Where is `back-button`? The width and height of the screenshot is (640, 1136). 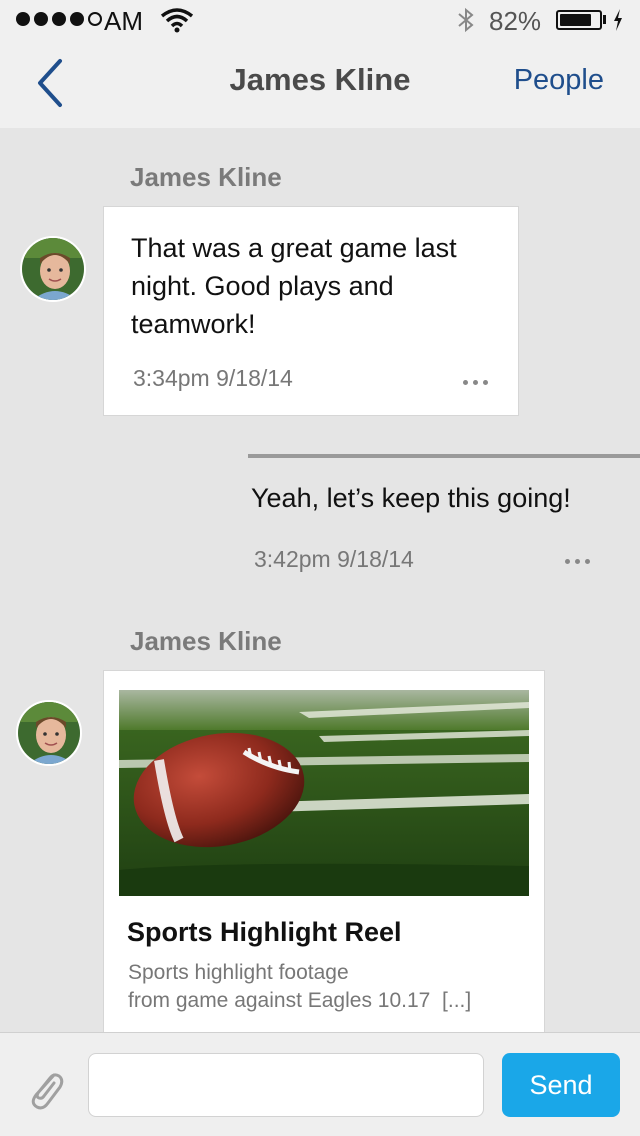
back-button is located at coordinates (55, 84).